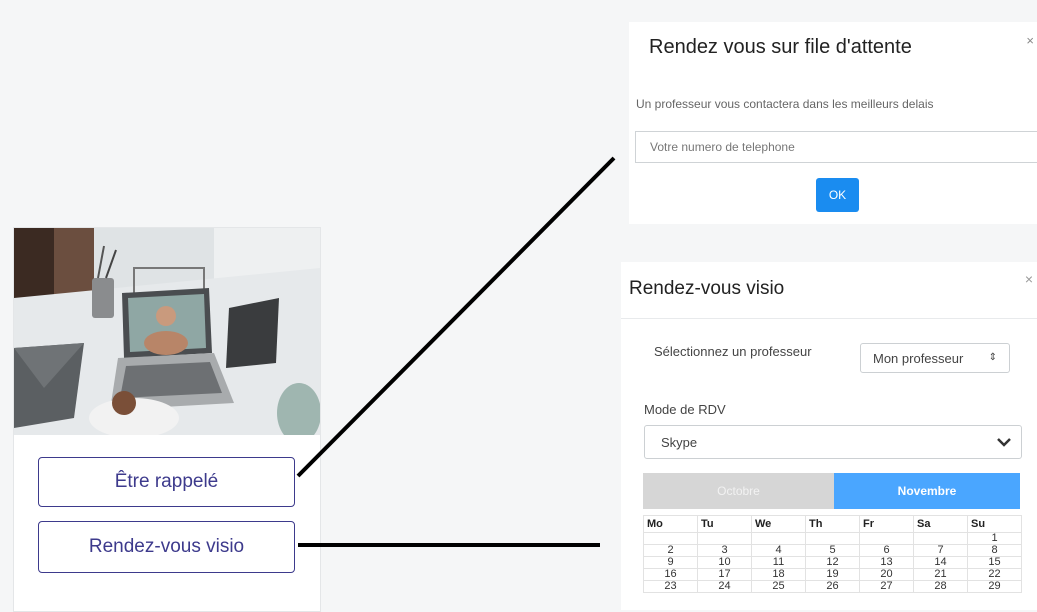  Describe the element at coordinates (994, 574) in the screenshot. I see `calendar-day: 22` at that location.